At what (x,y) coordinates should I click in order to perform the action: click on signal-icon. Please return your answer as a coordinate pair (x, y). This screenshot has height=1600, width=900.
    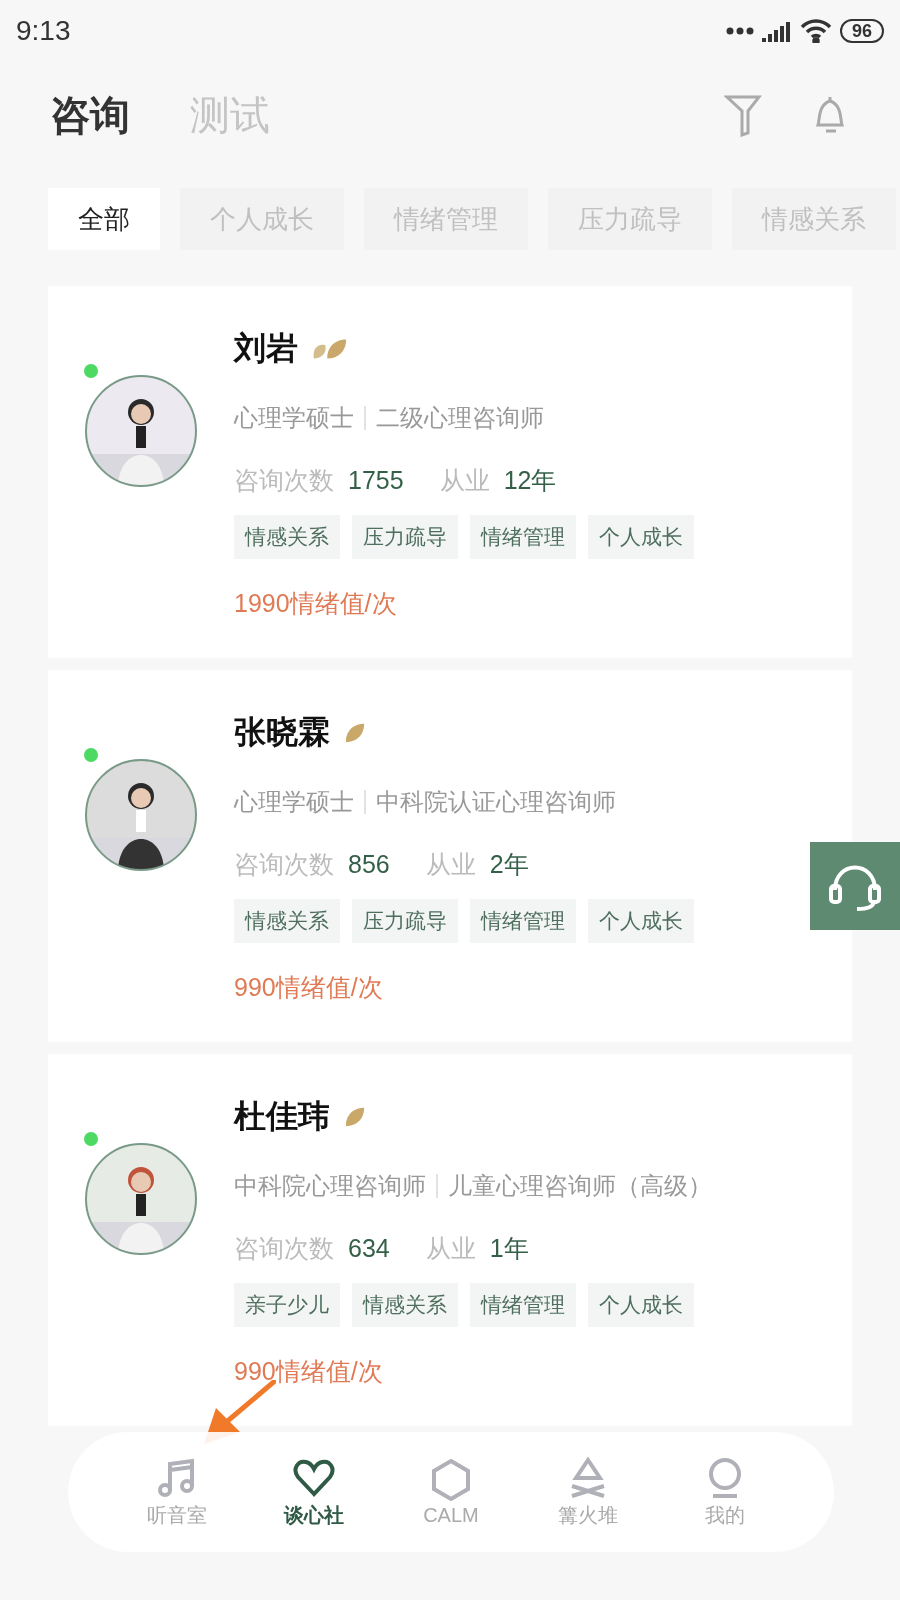
    Looking at the image, I should click on (776, 31).